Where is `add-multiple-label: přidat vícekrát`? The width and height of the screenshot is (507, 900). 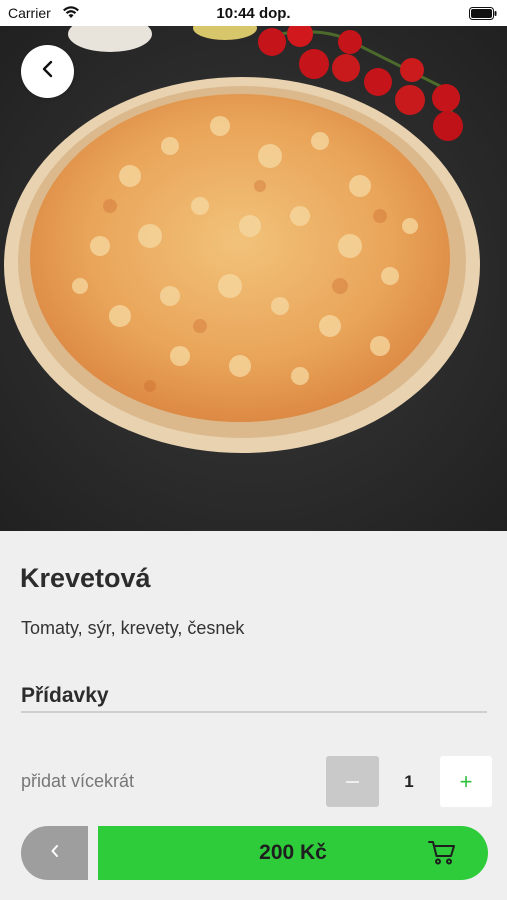
add-multiple-label: přidat vícekrát is located at coordinates (78, 781).